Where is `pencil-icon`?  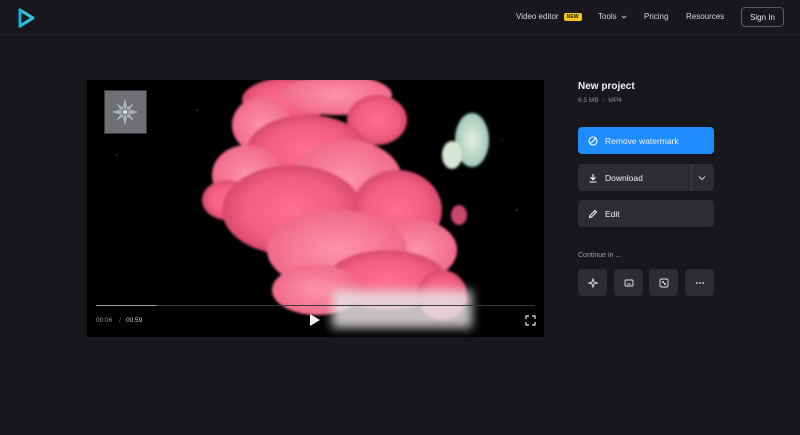
pencil-icon is located at coordinates (593, 213).